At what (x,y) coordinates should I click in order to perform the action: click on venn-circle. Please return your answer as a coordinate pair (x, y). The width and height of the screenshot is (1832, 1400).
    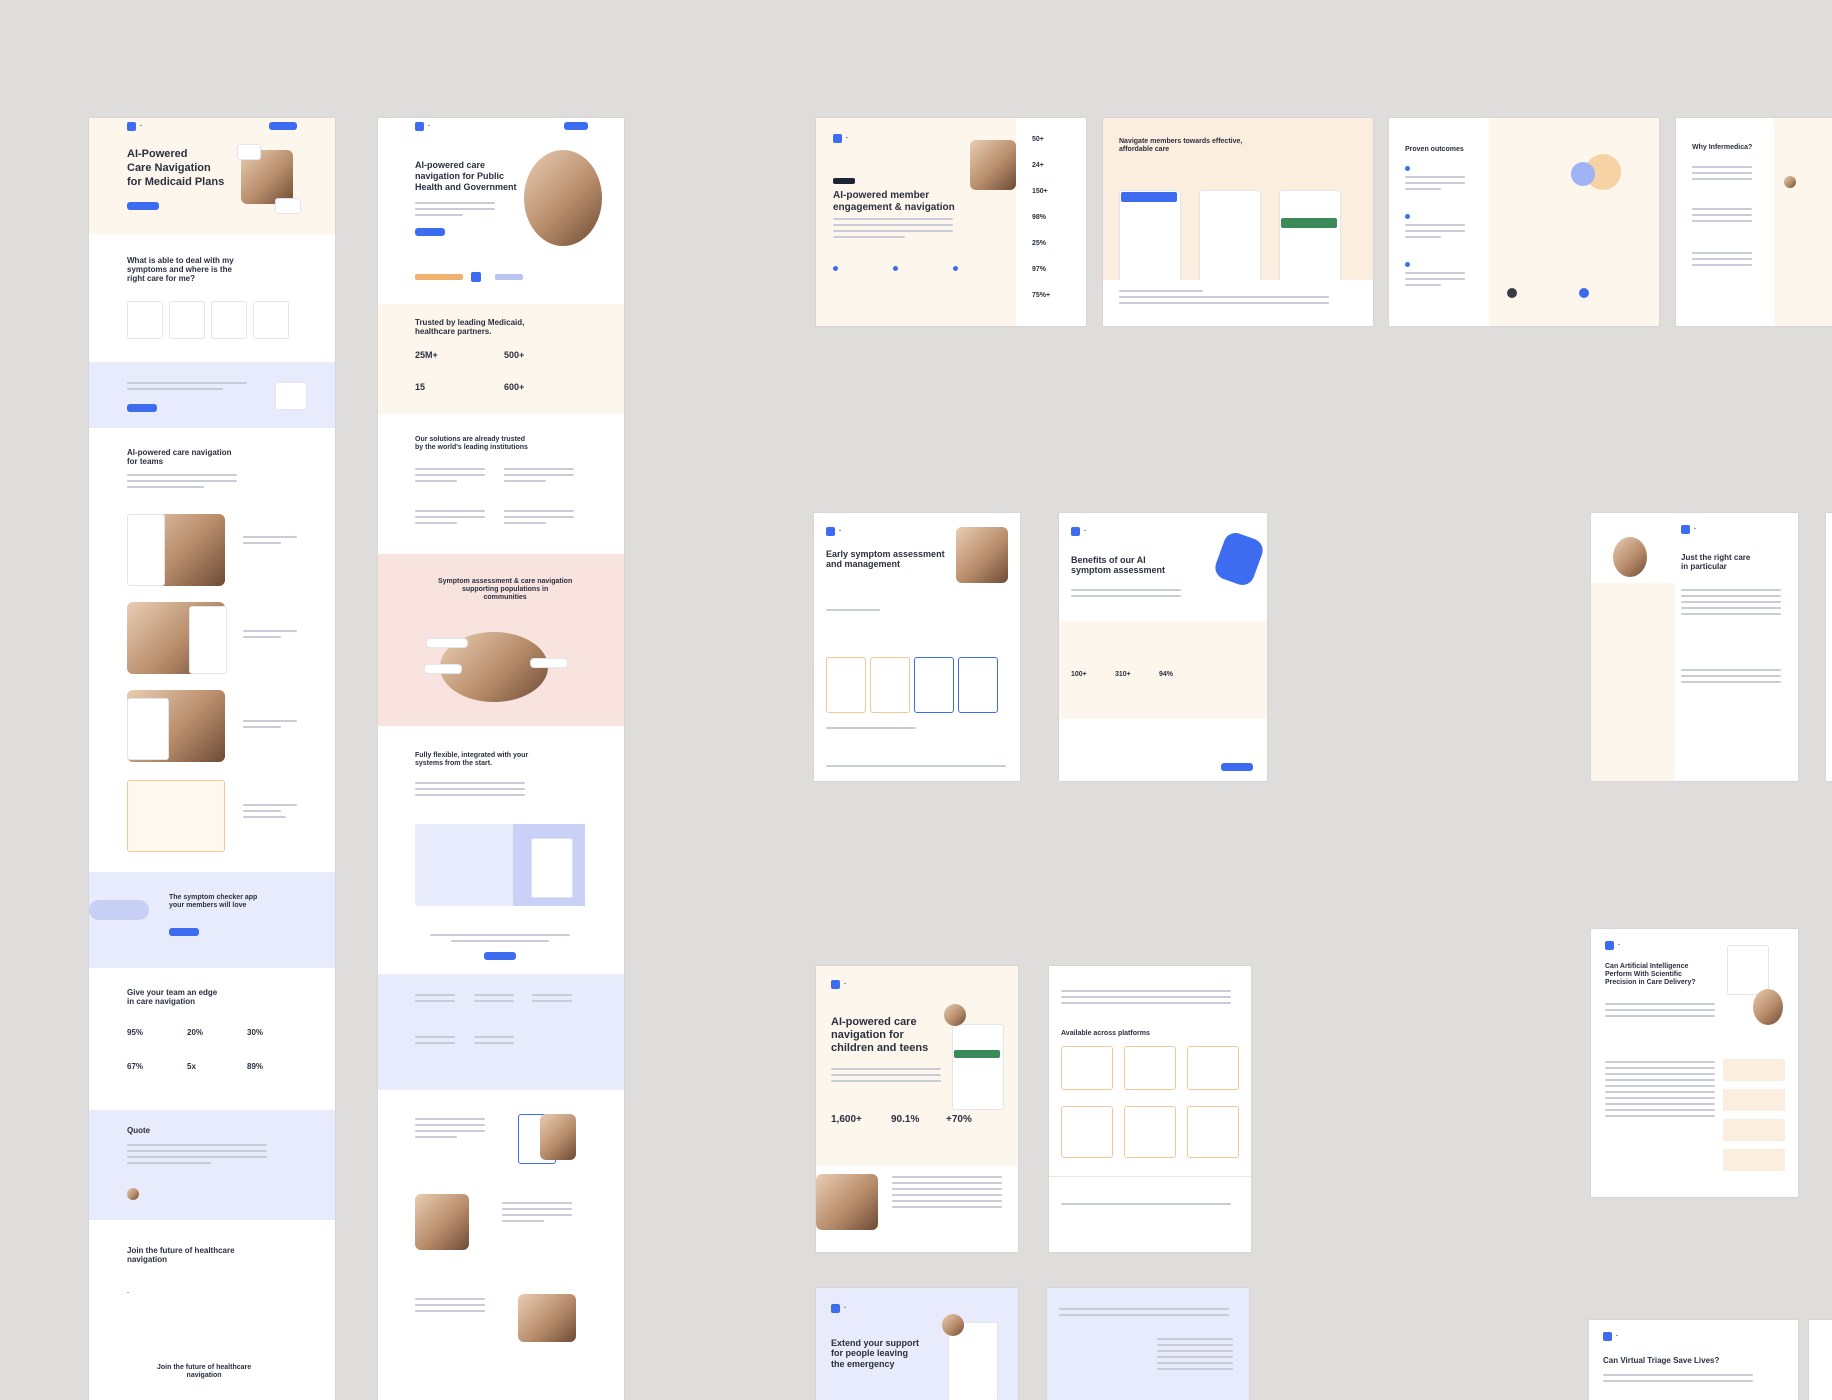
    Looking at the image, I should click on (1583, 174).